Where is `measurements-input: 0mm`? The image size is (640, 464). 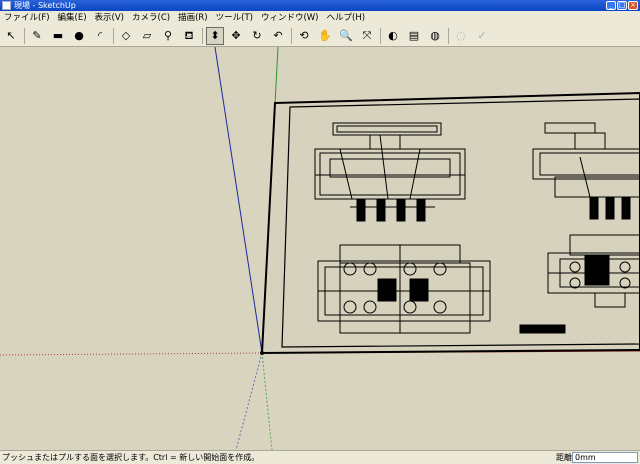
measurements-input: 0mm is located at coordinates (605, 457).